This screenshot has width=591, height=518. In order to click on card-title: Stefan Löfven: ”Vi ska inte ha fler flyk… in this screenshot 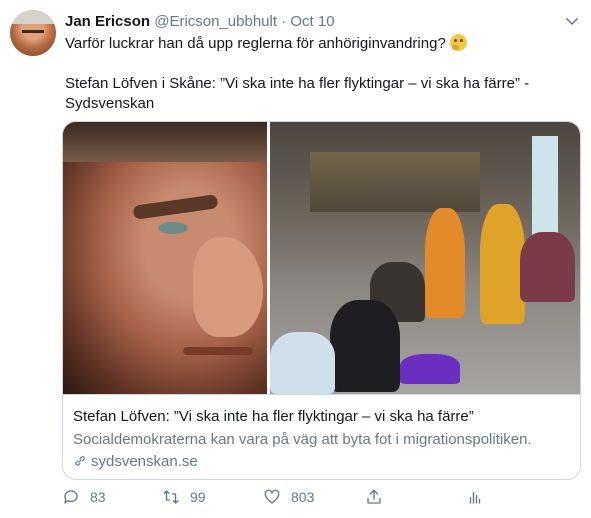, I will do `click(273, 416)`.